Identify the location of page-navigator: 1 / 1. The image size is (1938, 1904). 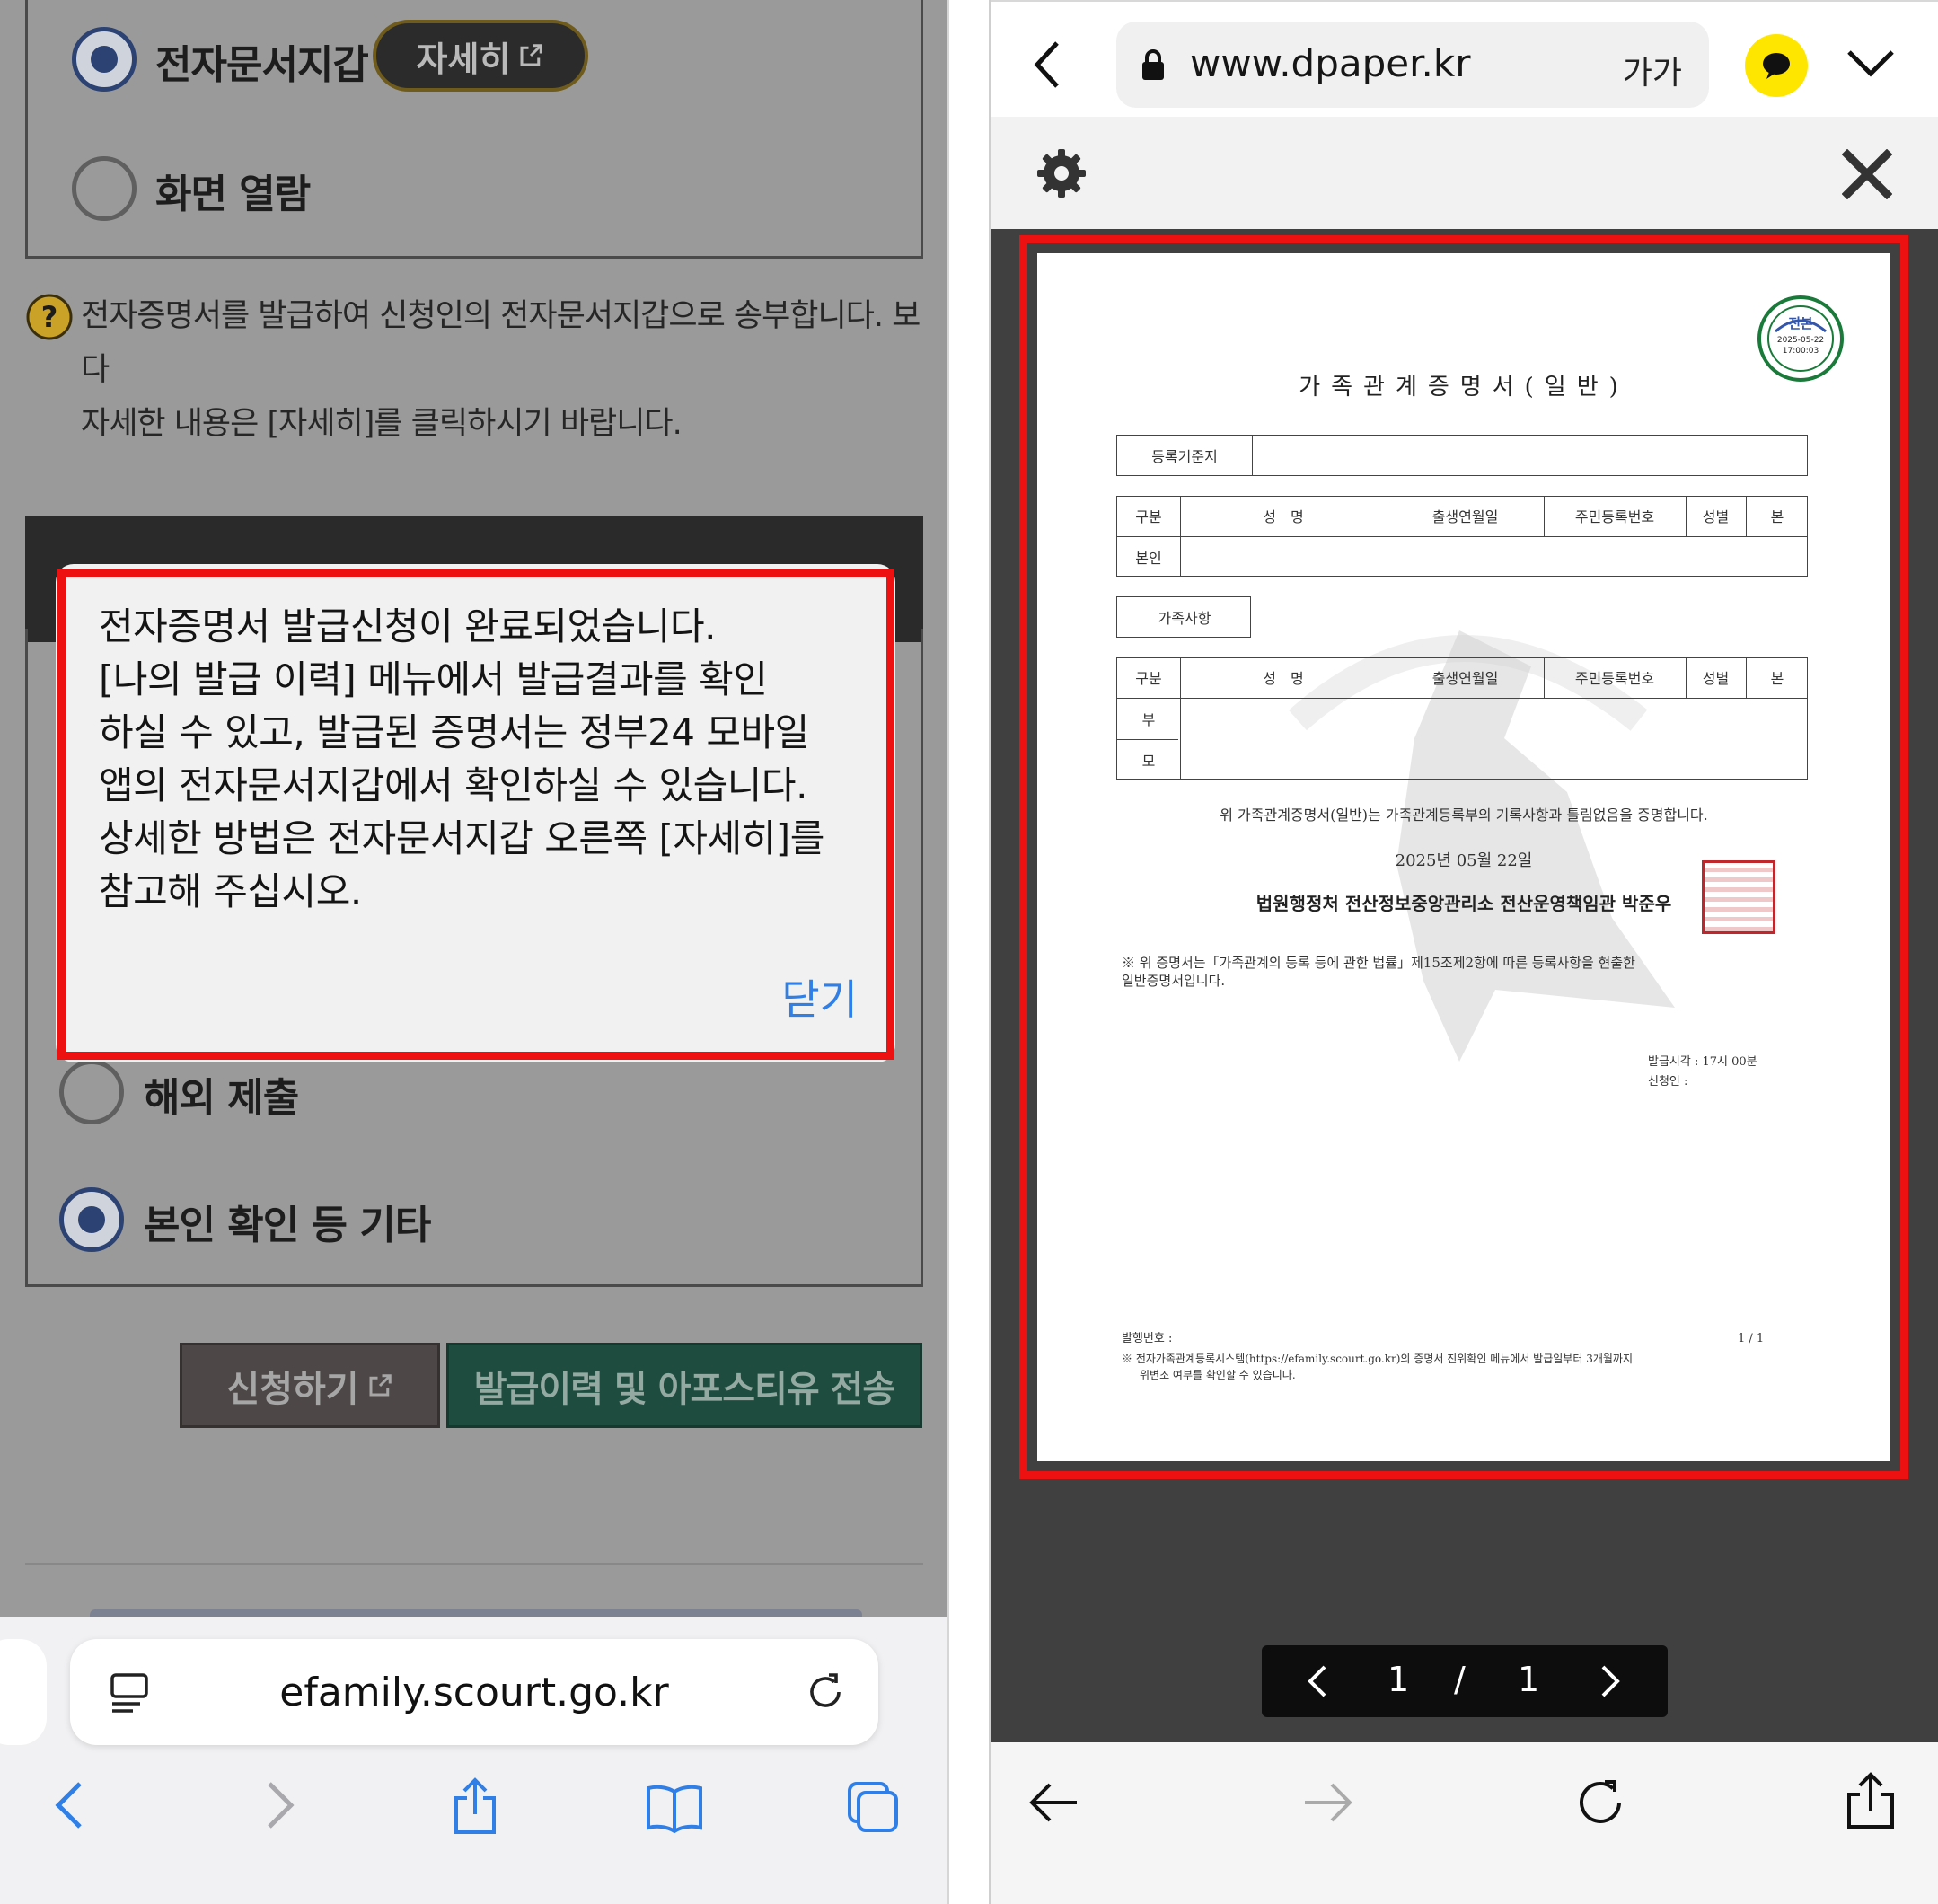
(1465, 1681).